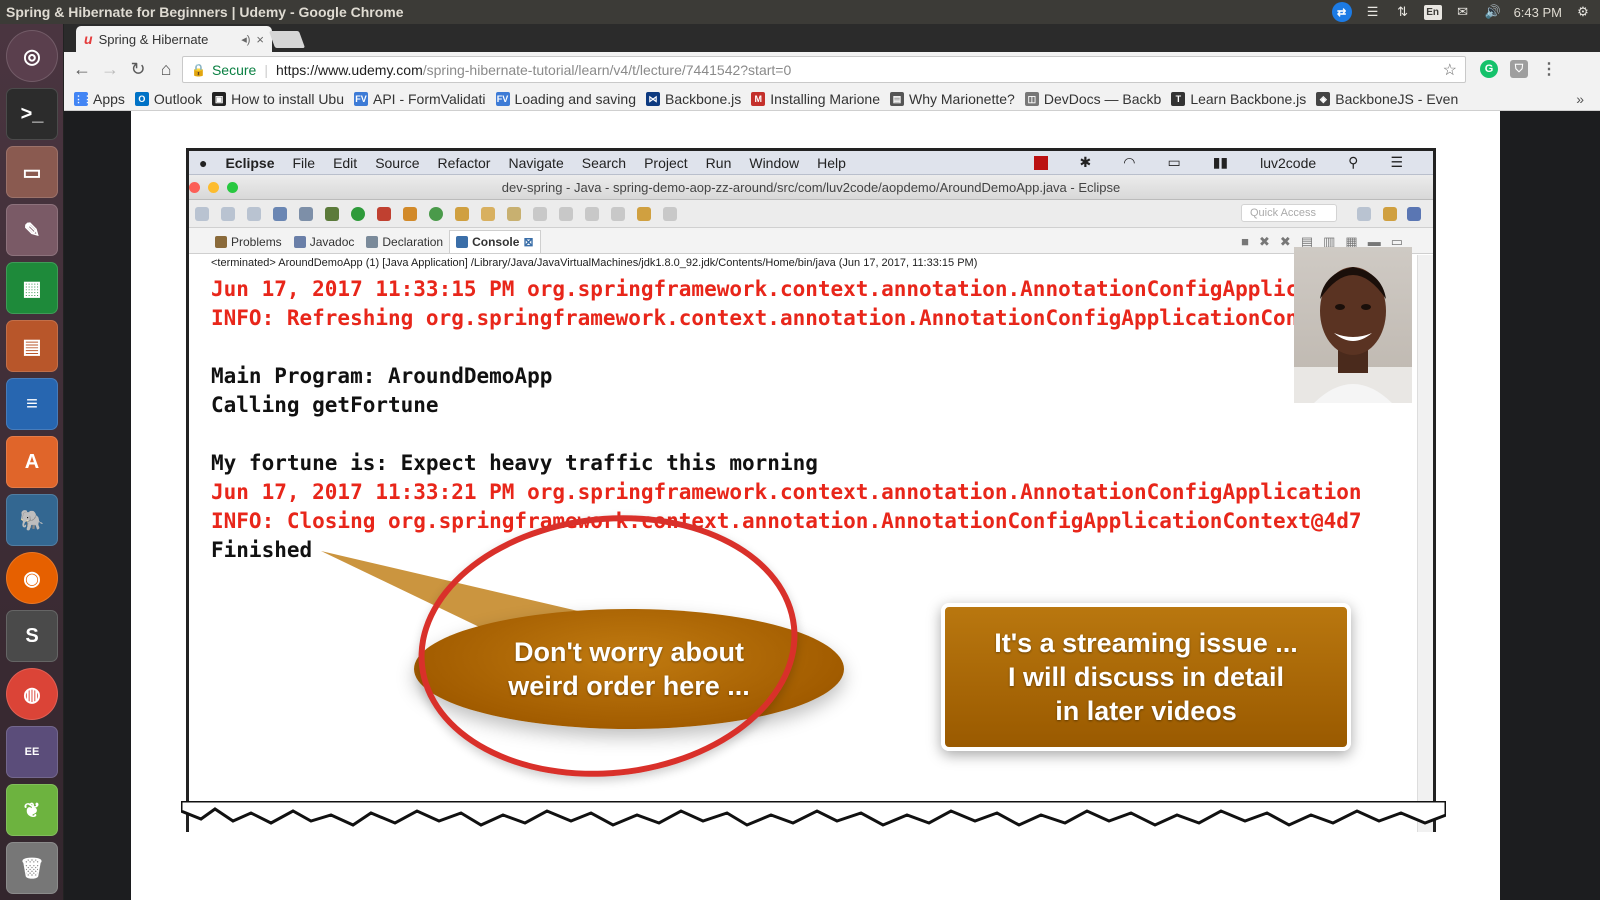 The image size is (1600, 900). I want to click on wifi-icon: ◠, so click(1129, 162).